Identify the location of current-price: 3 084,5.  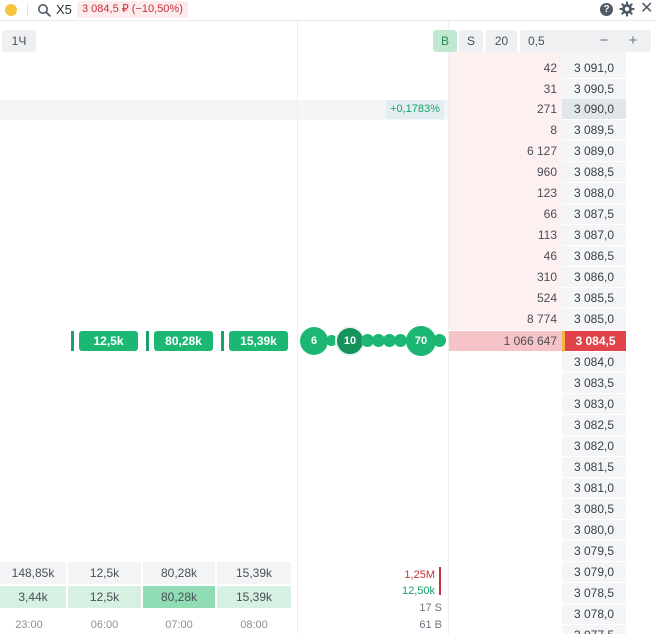
(594, 341).